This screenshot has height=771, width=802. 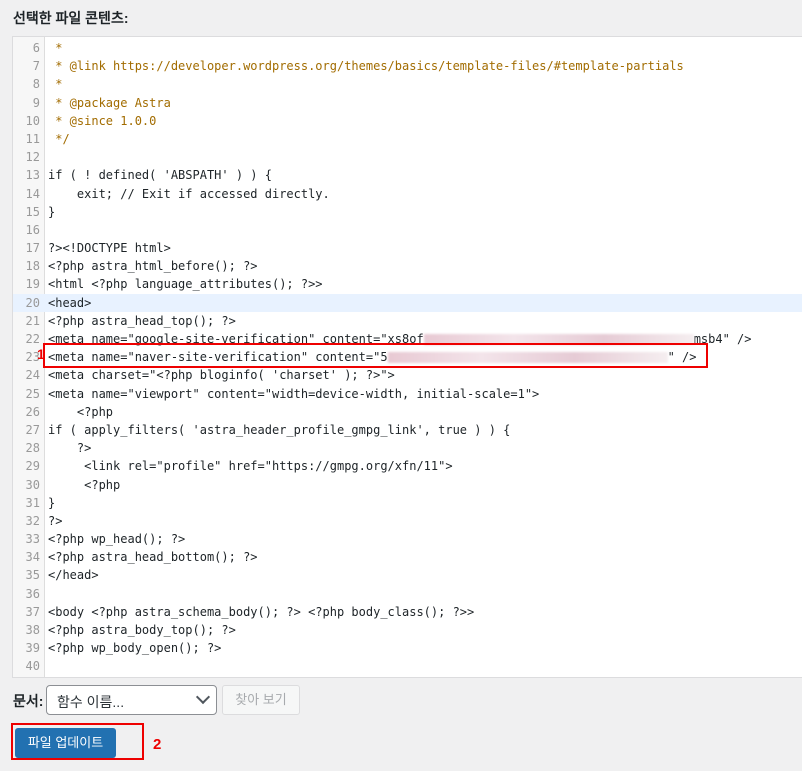 I want to click on line-number: 33, so click(x=32, y=539).